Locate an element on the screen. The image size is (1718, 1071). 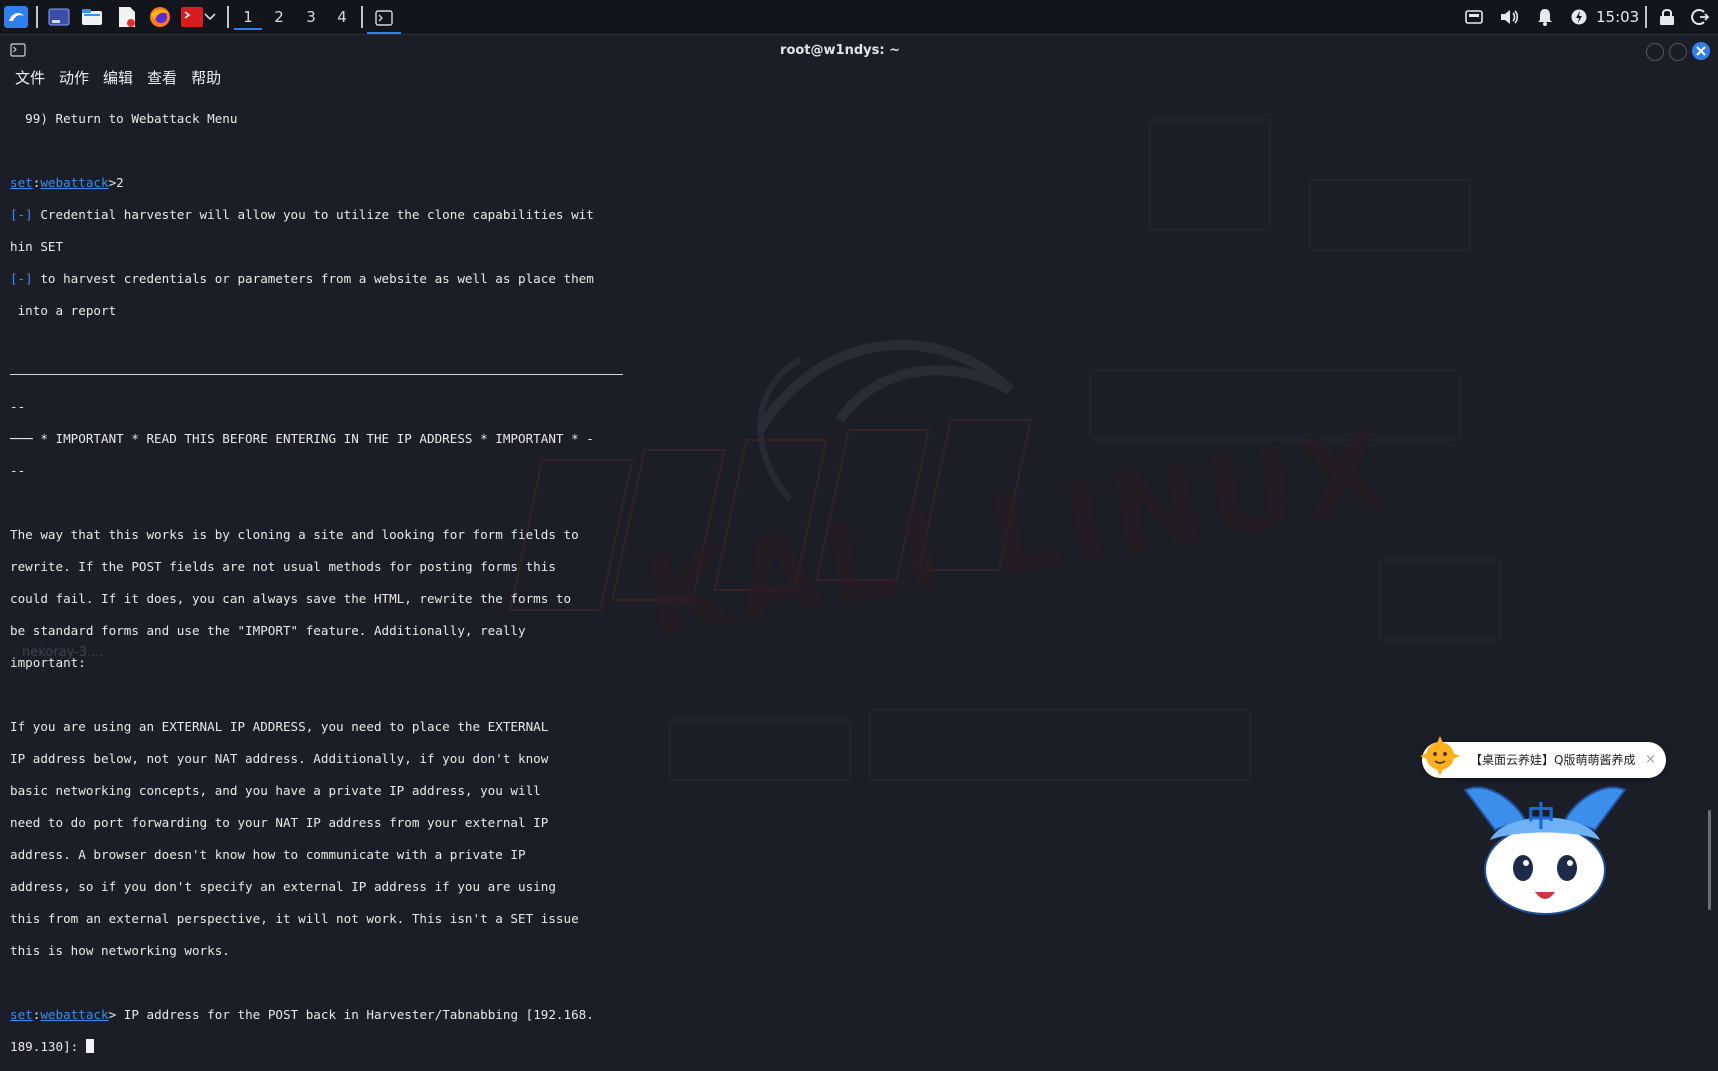
terminal-line: important: is located at coordinates (48, 662).